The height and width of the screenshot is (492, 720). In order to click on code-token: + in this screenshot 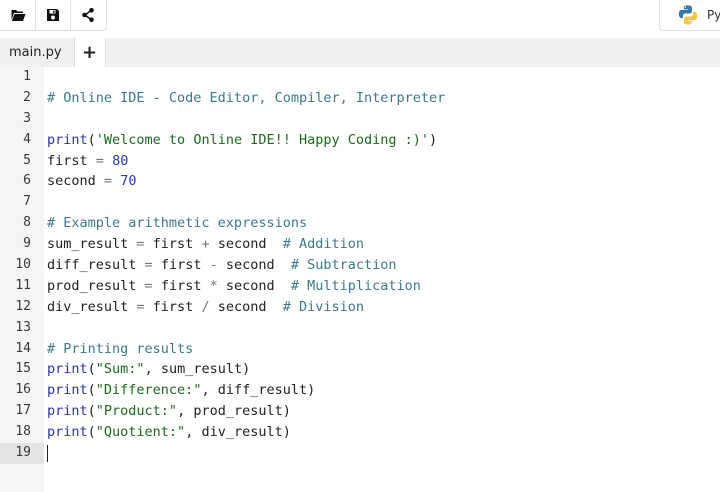, I will do `click(205, 244)`.